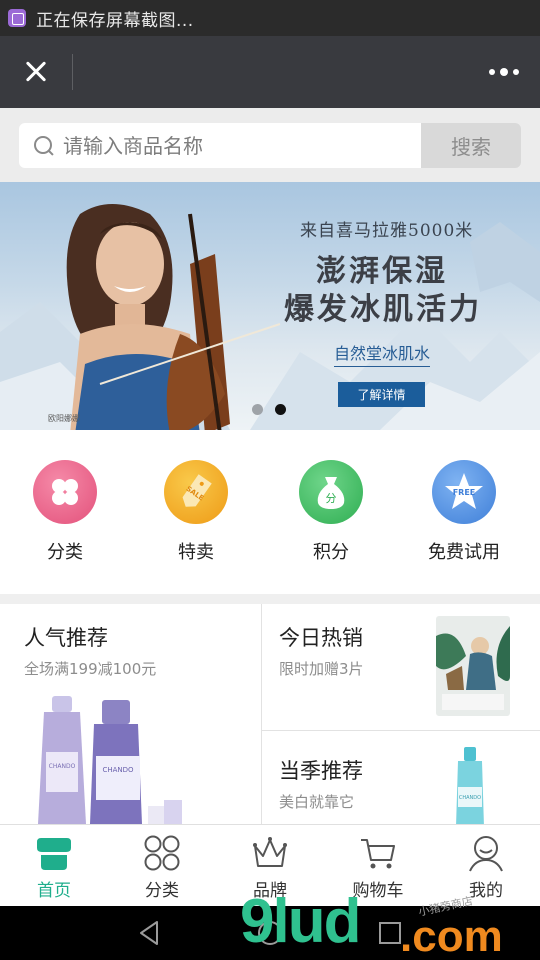 This screenshot has height=960, width=540. Describe the element at coordinates (378, 891) in the screenshot. I see `tab-label: 购物车` at that location.